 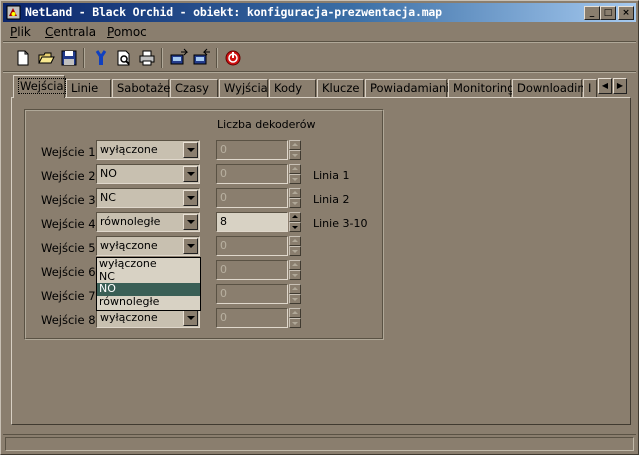 I want to click on tab-scroll-left-button: ◀, so click(x=605, y=86).